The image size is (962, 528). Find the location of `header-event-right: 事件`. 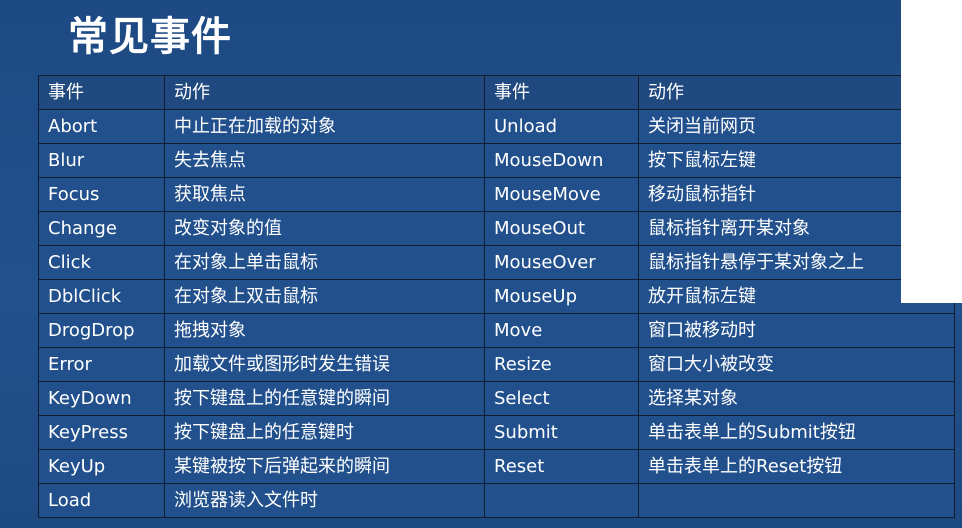

header-event-right: 事件 is located at coordinates (561, 92).